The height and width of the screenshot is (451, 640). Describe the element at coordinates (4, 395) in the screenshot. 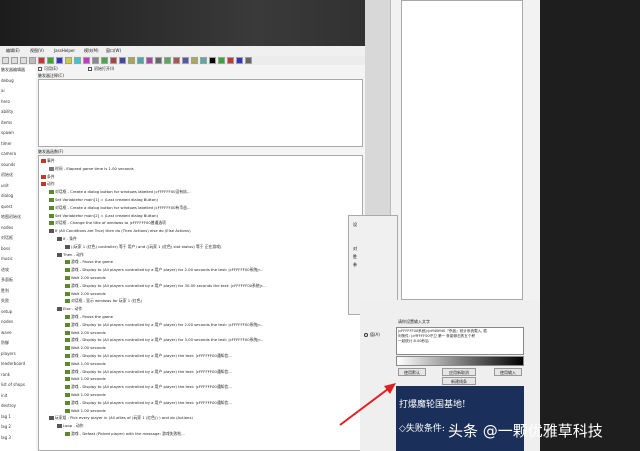

I see `trigger-list-item: init` at that location.